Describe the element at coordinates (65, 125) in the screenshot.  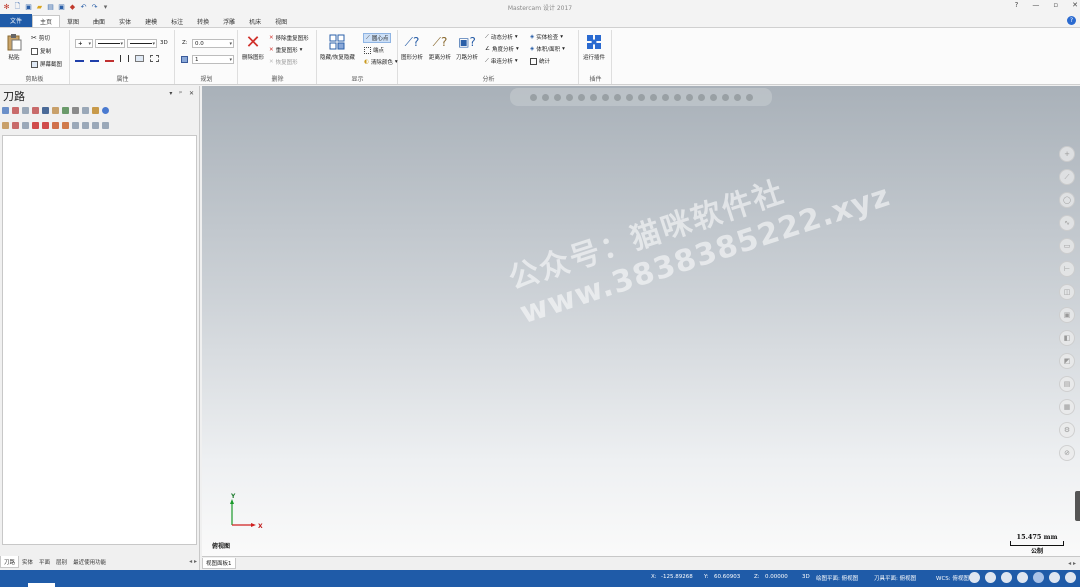
I see `scroll-to-icon` at that location.